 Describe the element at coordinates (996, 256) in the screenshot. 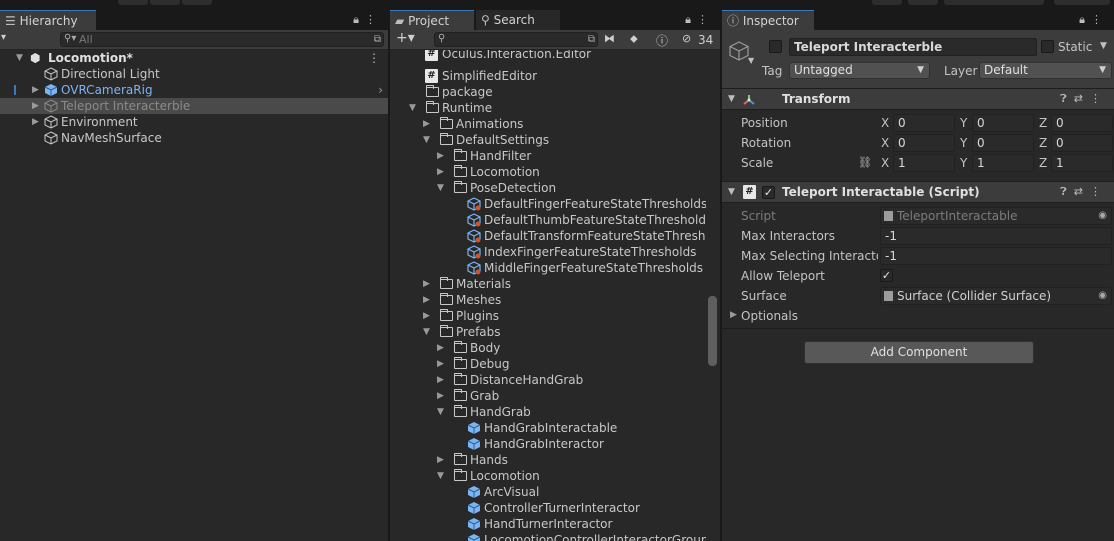

I see `max-selecting-field: -1` at that location.